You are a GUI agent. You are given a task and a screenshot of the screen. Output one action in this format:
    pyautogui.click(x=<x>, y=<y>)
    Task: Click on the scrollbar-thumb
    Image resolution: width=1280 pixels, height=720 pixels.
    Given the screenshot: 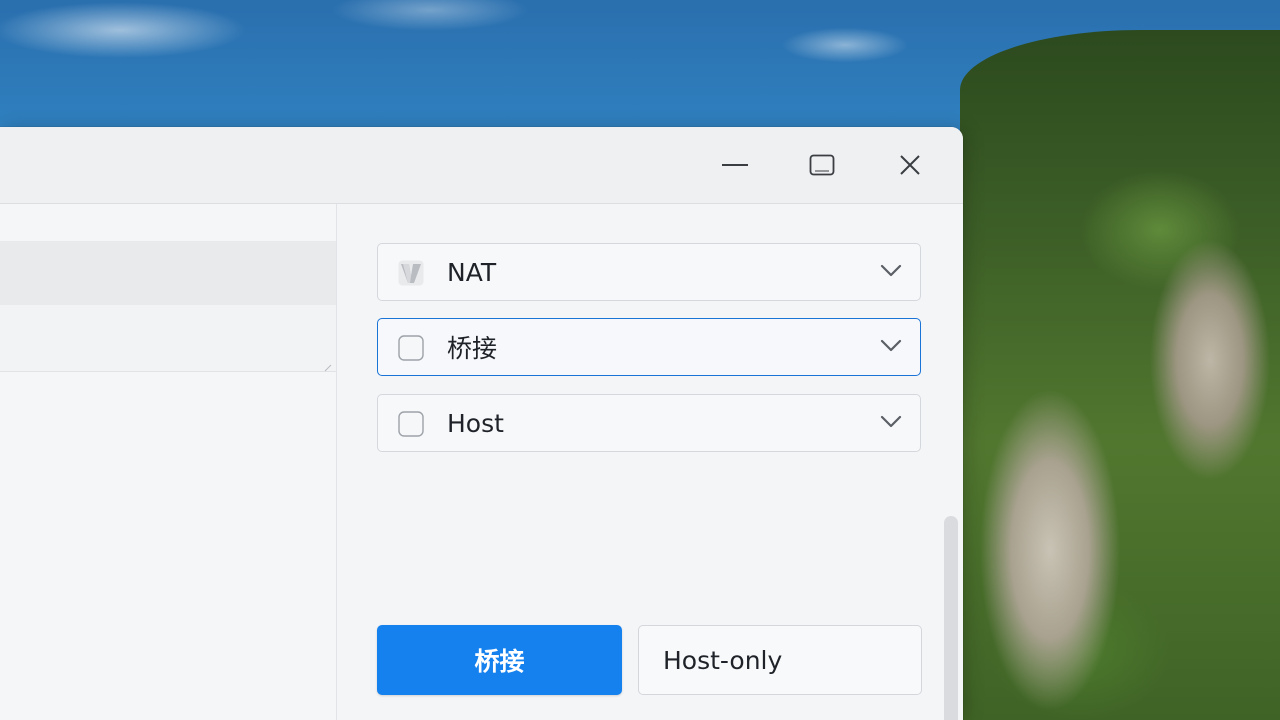 What is the action you would take?
    pyautogui.click(x=951, y=618)
    